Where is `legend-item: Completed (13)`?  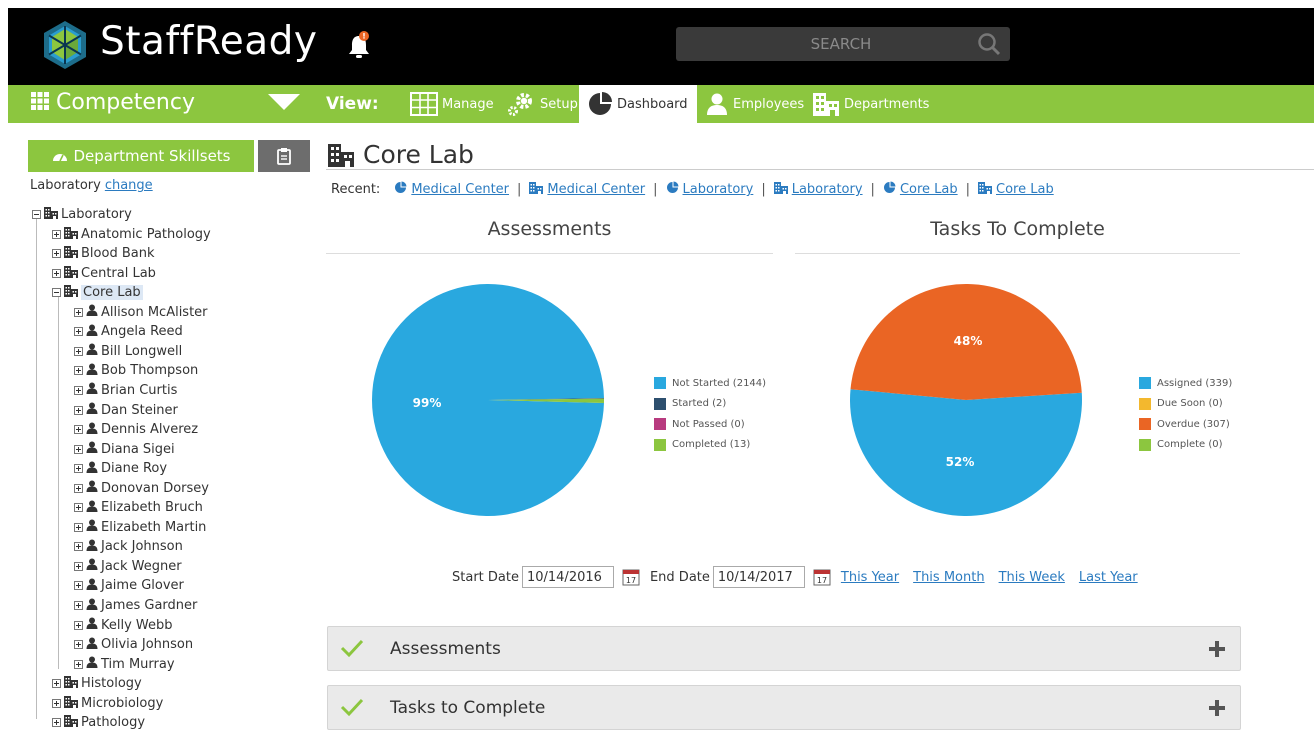 legend-item: Completed (13) is located at coordinates (710, 445).